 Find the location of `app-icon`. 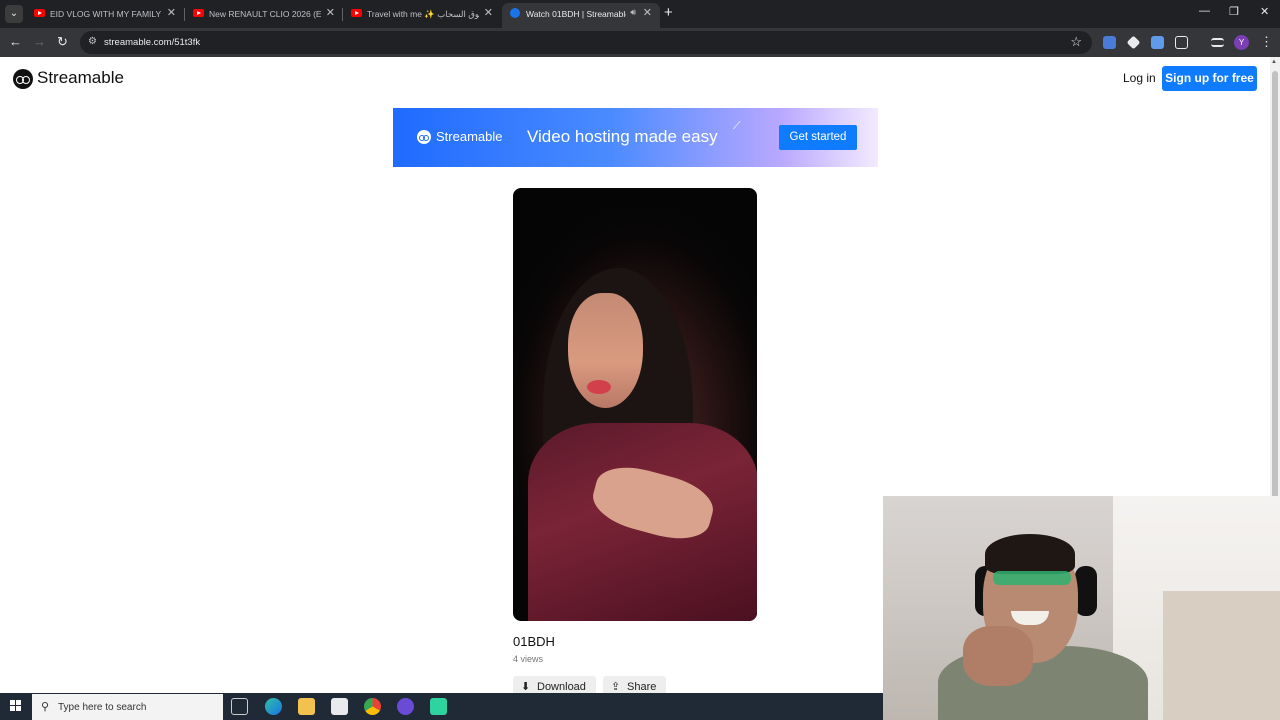

app-icon is located at coordinates (438, 706).